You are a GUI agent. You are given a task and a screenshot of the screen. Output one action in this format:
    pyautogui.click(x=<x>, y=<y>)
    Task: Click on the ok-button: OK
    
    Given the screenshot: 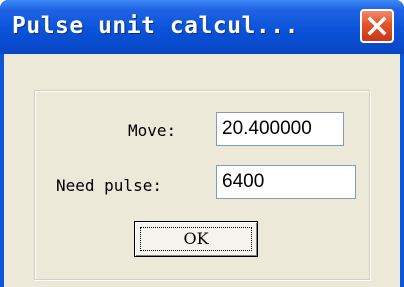 What is the action you would take?
    pyautogui.click(x=196, y=239)
    